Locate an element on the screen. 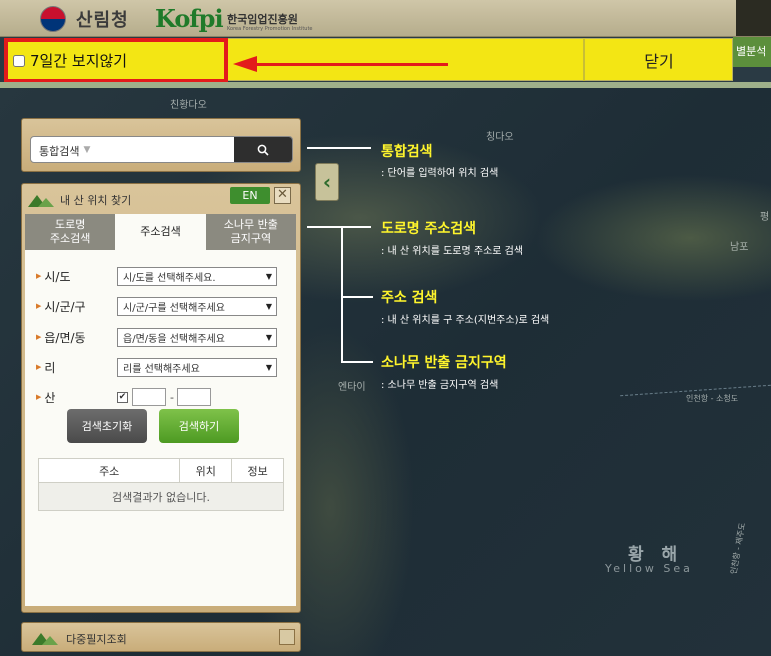  annotation-desc-road: : 내 산 위치를 도로명 주소로 검색 is located at coordinates (452, 251).